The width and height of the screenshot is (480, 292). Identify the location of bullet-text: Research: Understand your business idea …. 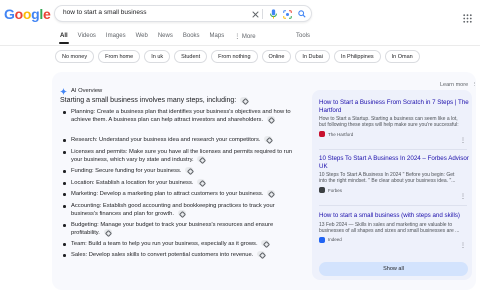
(166, 140).